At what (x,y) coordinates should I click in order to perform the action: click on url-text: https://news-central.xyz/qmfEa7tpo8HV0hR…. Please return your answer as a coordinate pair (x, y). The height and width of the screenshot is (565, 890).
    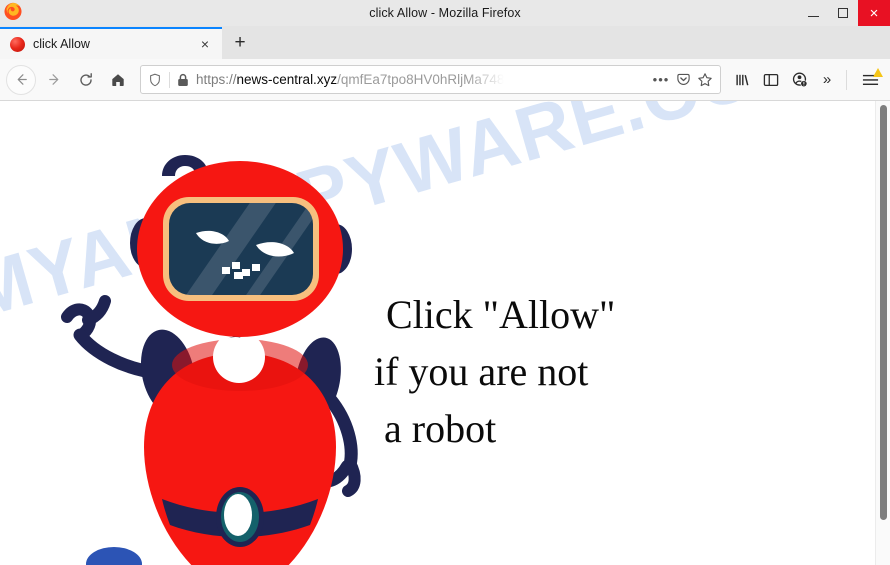
    Looking at the image, I should click on (423, 79).